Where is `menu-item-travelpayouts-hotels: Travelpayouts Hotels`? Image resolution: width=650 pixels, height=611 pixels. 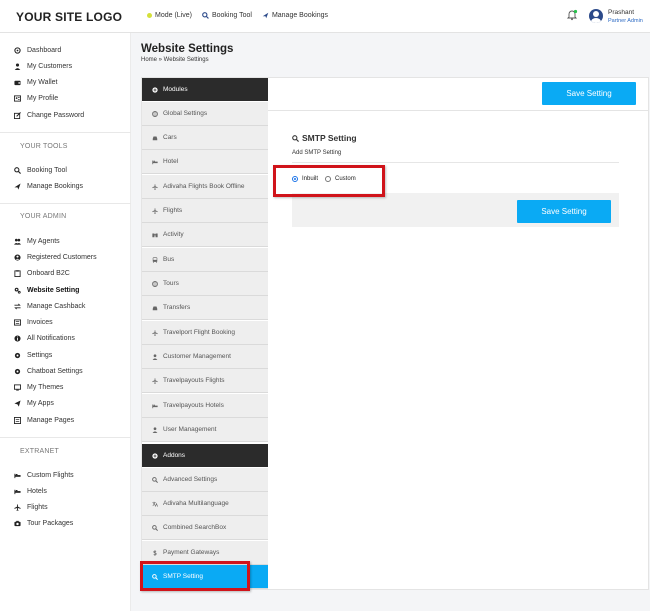
menu-item-travelpayouts-hotels: Travelpayouts Hotels is located at coordinates (205, 406).